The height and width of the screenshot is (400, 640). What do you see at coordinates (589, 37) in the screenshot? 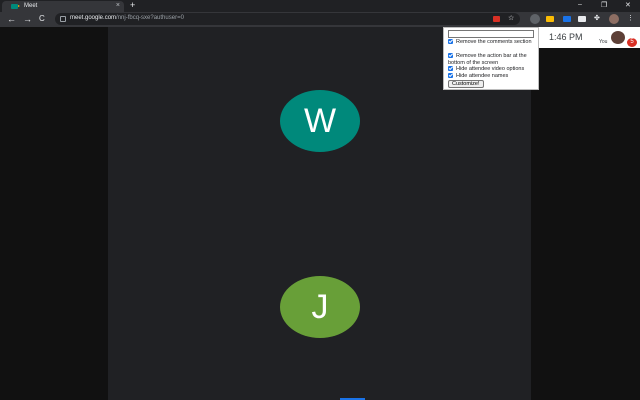
I see `meet-top-bar: 1:46 PM You 5` at bounding box center [589, 37].